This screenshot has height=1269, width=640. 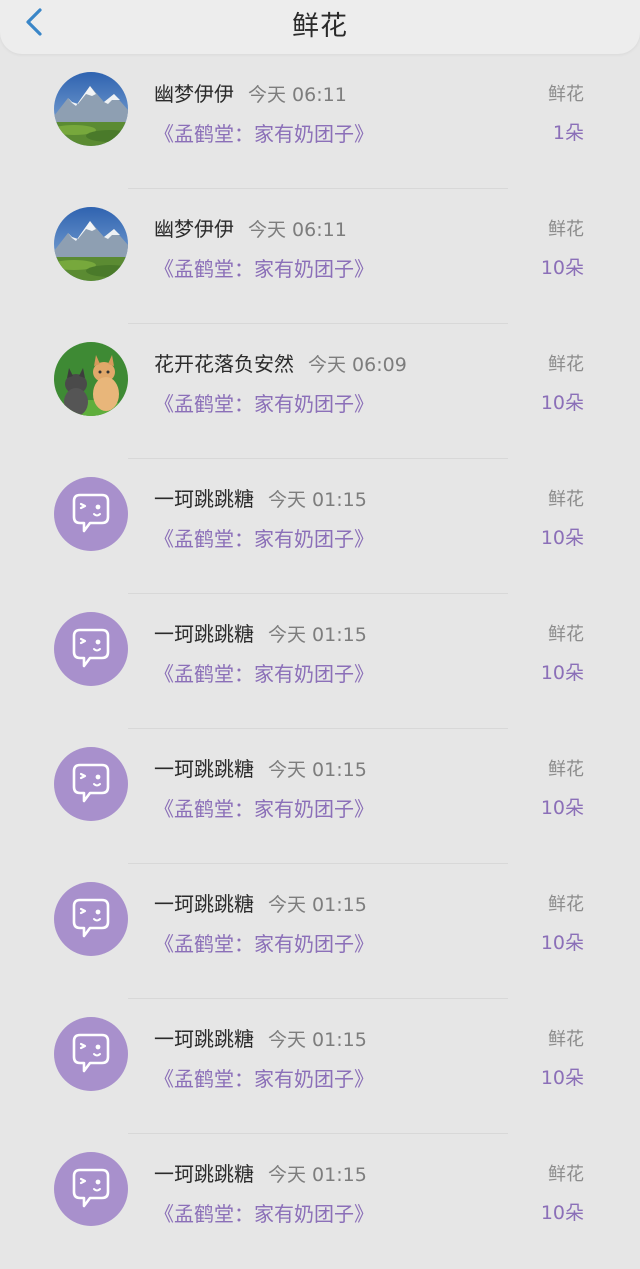 I want to click on gift-count: 1朵, so click(x=568, y=133).